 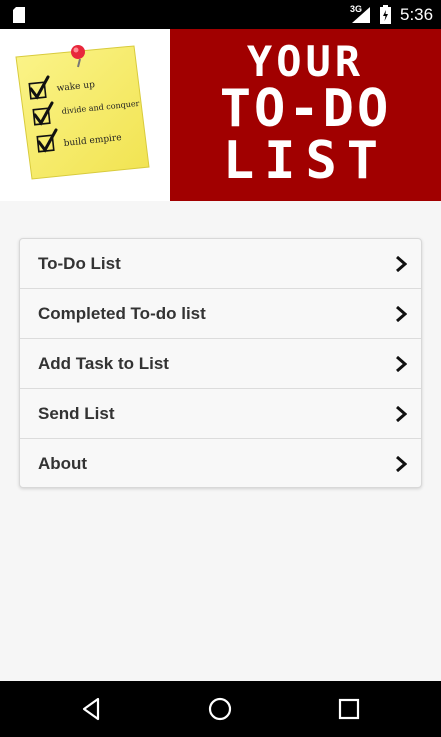 What do you see at coordinates (92, 709) in the screenshot?
I see `back-icon` at bounding box center [92, 709].